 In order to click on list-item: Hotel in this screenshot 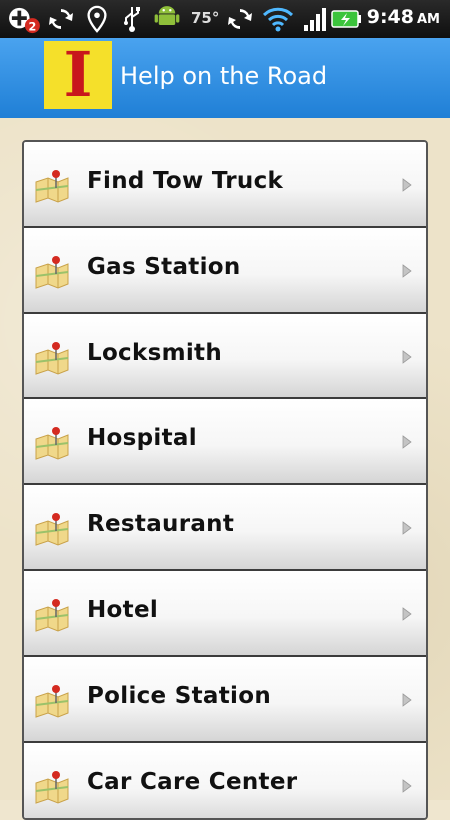, I will do `click(225, 613)`.